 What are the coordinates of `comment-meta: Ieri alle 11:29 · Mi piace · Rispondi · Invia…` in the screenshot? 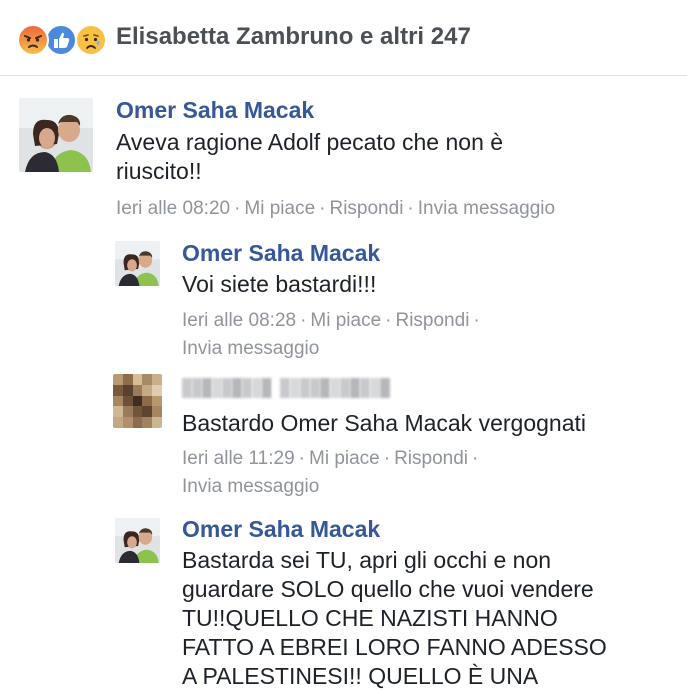 It's located at (332, 473).